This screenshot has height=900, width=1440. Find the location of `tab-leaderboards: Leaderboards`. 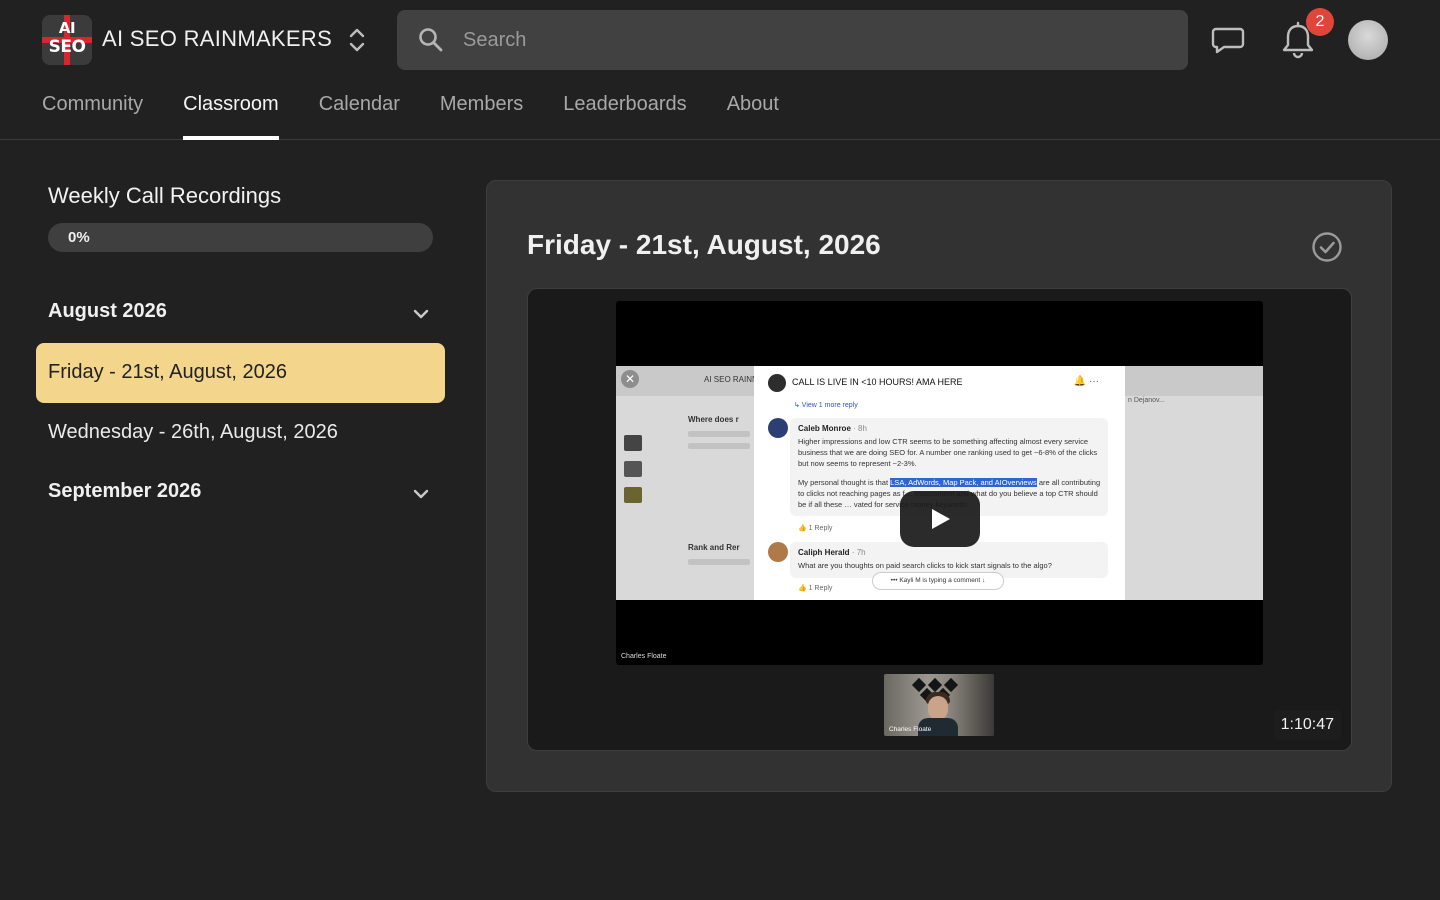

tab-leaderboards: Leaderboards is located at coordinates (624, 114).